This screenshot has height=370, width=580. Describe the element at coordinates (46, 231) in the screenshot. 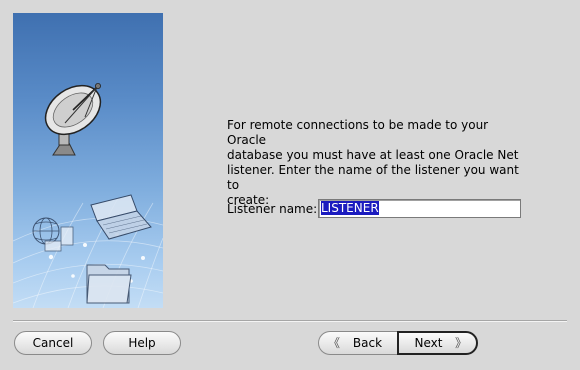

I see `globe-icon` at that location.